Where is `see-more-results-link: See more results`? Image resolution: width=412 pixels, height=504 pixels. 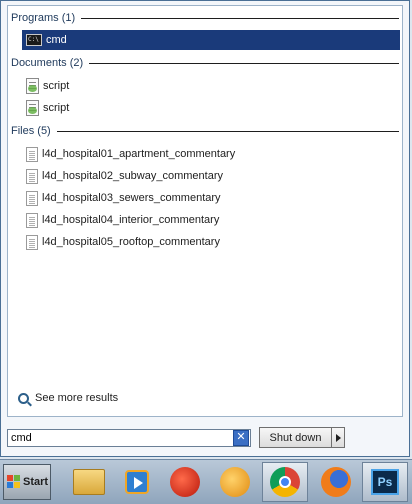 see-more-results-link: See more results is located at coordinates (68, 398).